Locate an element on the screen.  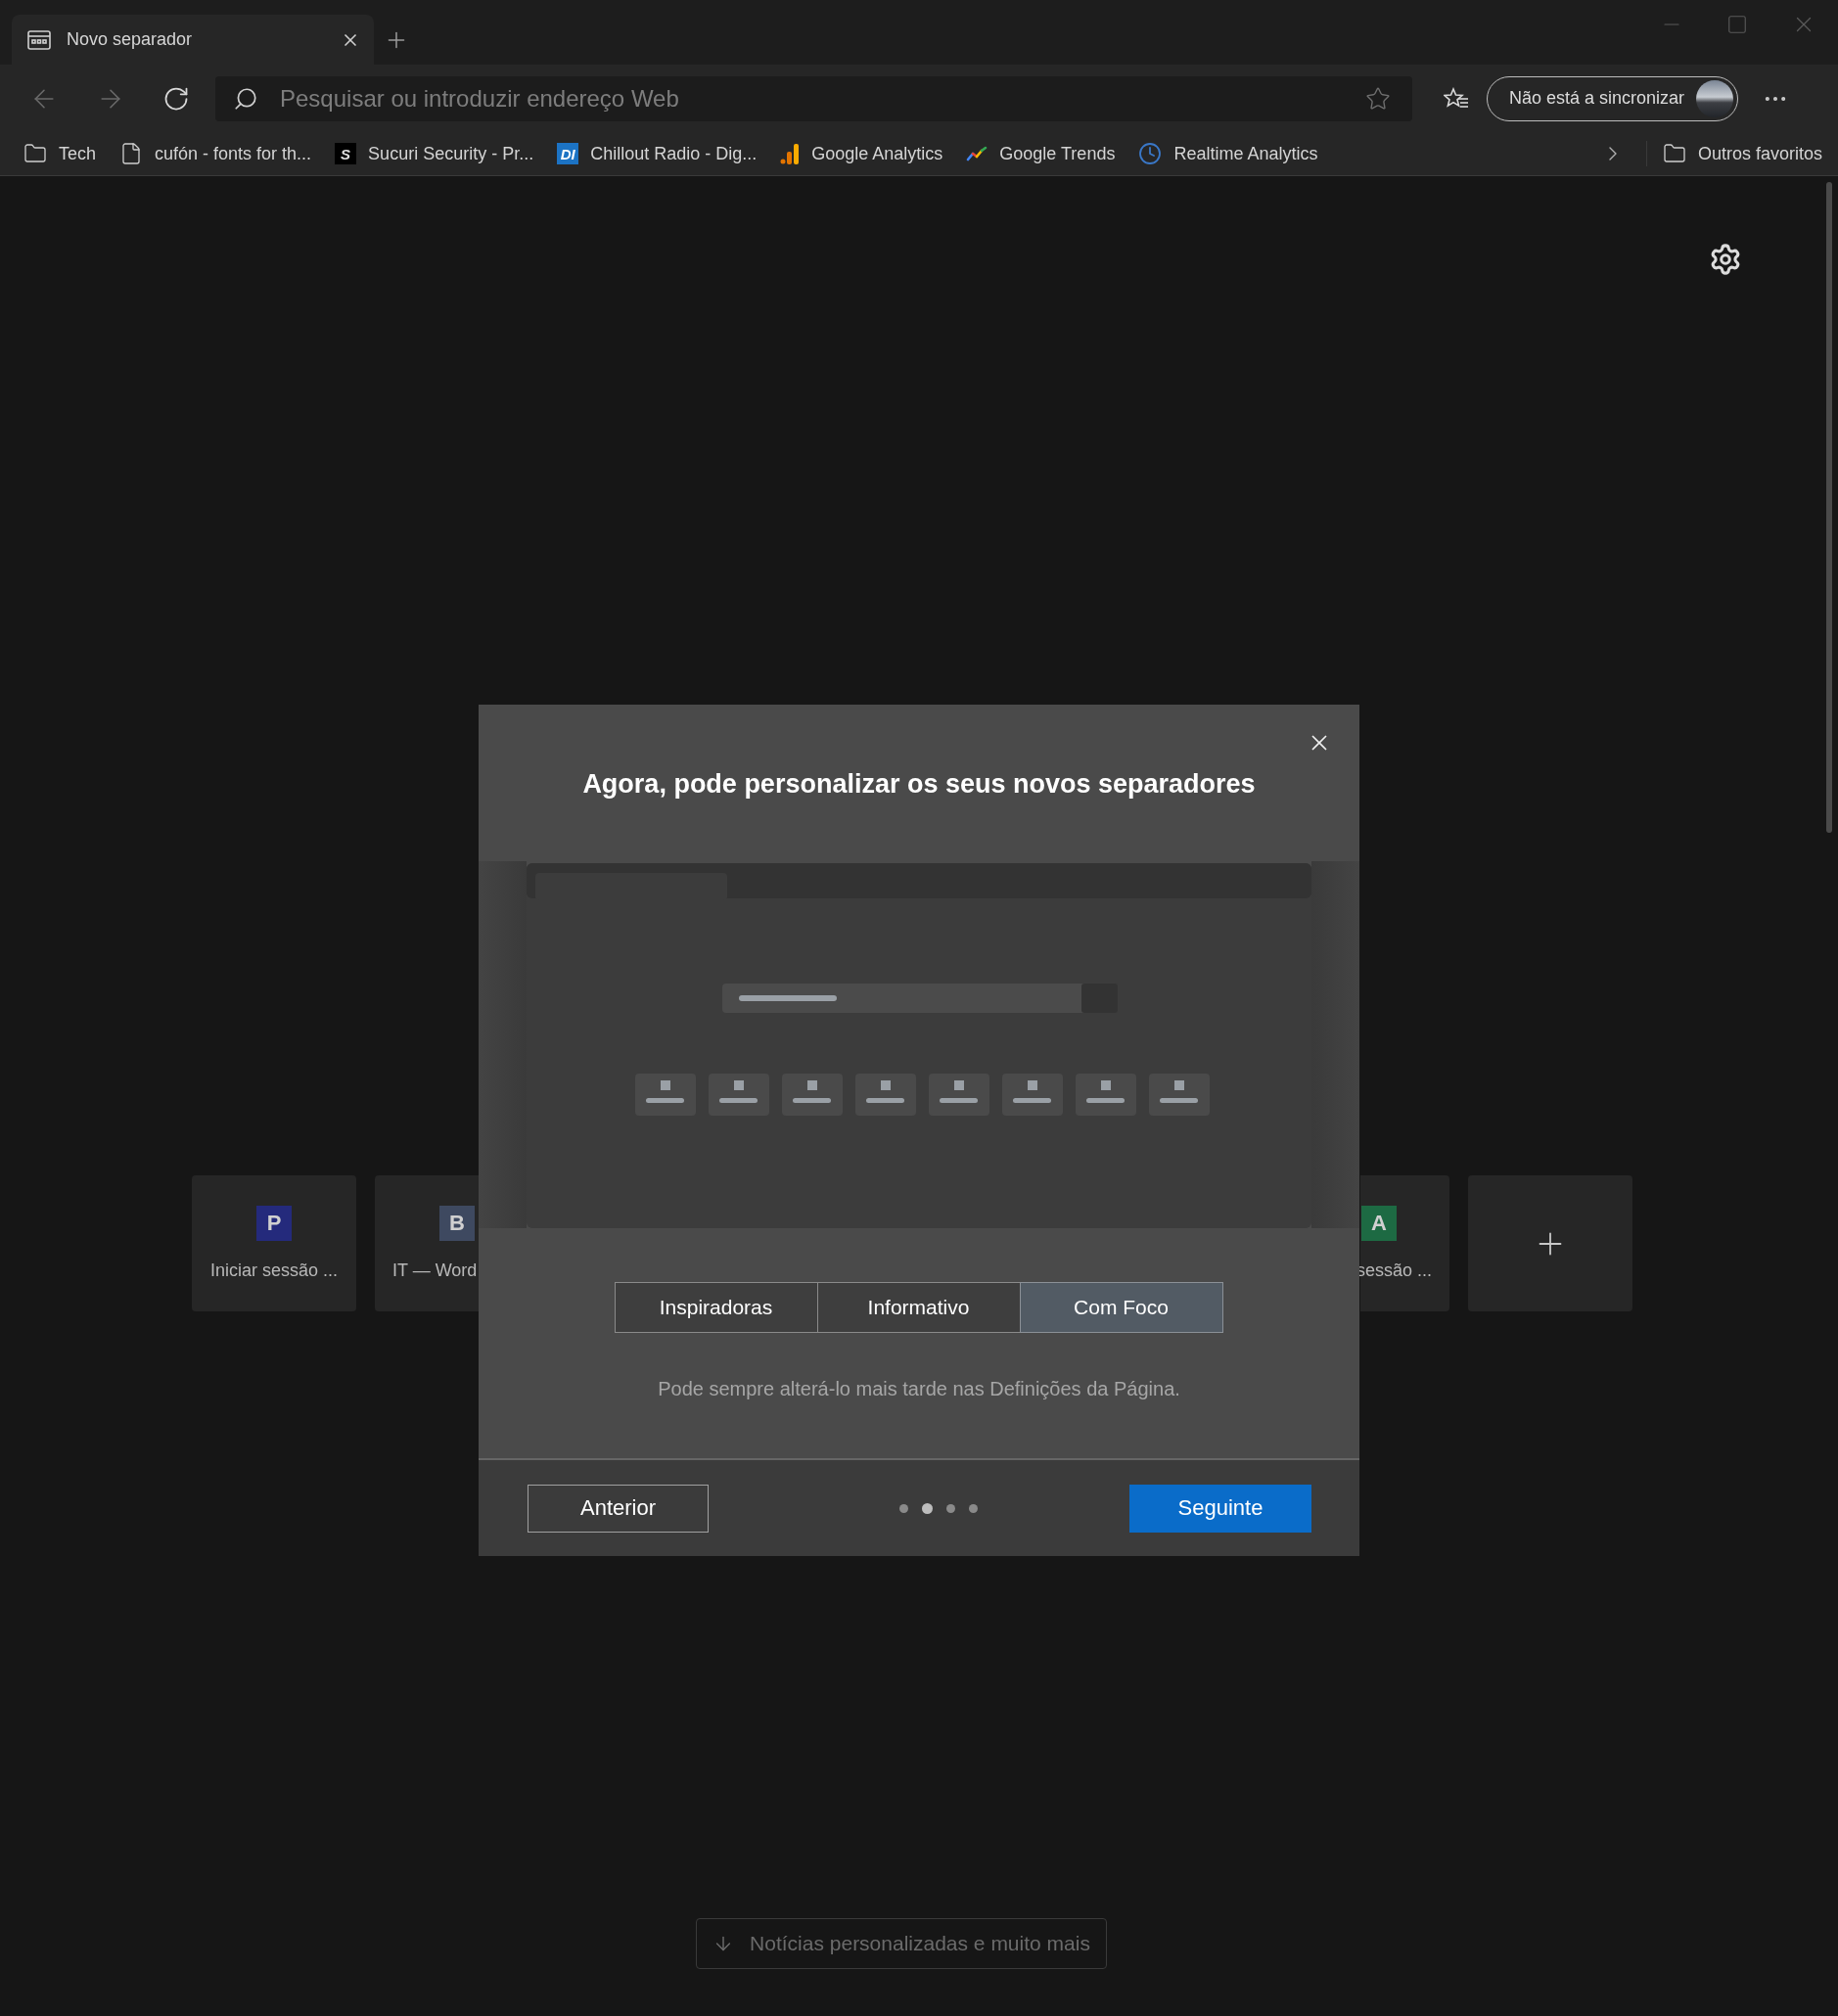
dialog-title: Agora, pode personalizar os seus novos separadores is located at coordinates (919, 784).